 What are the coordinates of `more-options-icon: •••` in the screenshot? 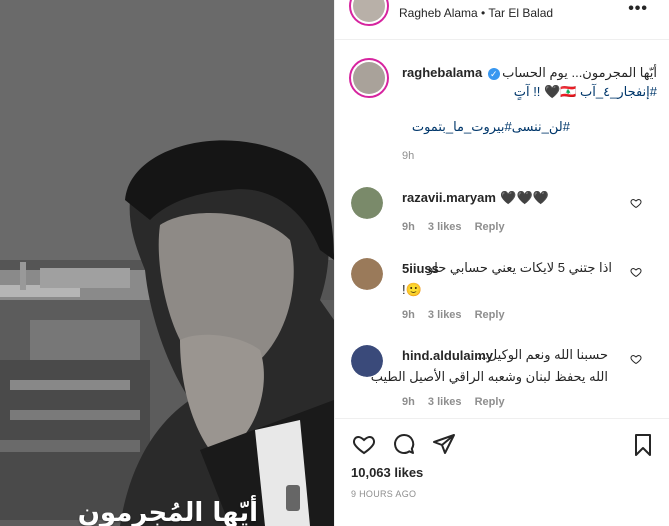 It's located at (638, 9).